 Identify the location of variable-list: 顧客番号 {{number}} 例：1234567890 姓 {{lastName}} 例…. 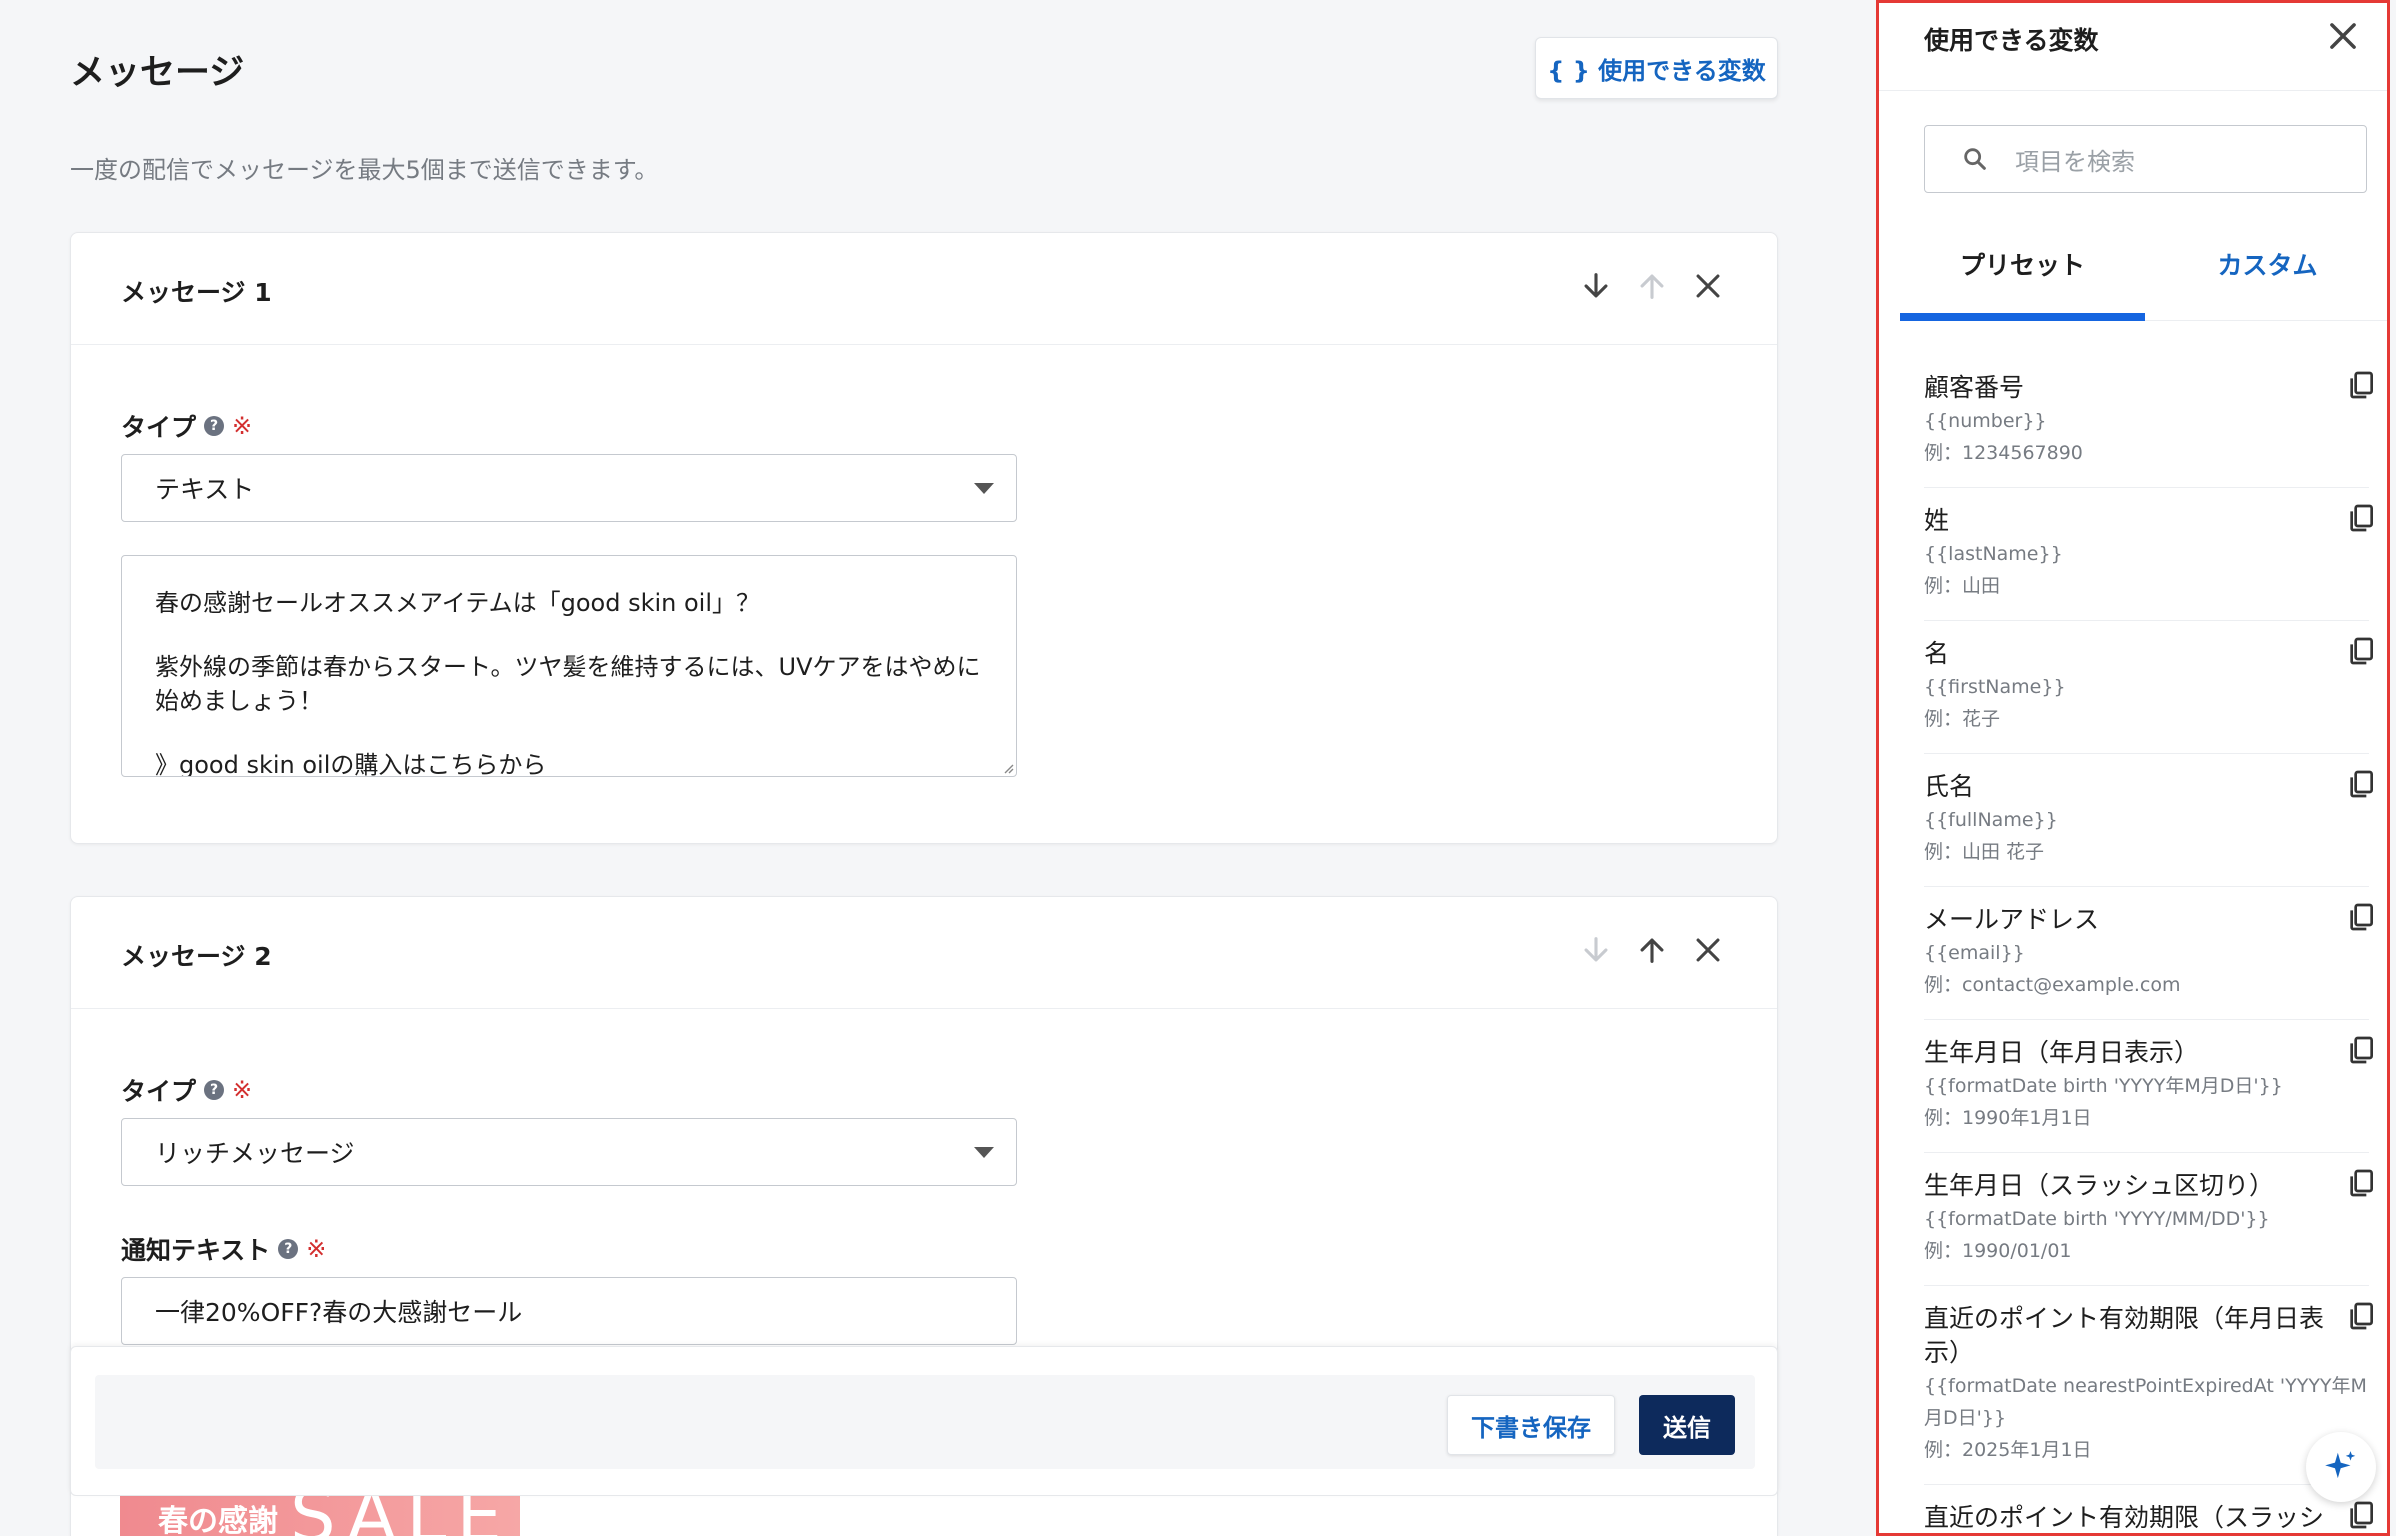
(2148, 944).